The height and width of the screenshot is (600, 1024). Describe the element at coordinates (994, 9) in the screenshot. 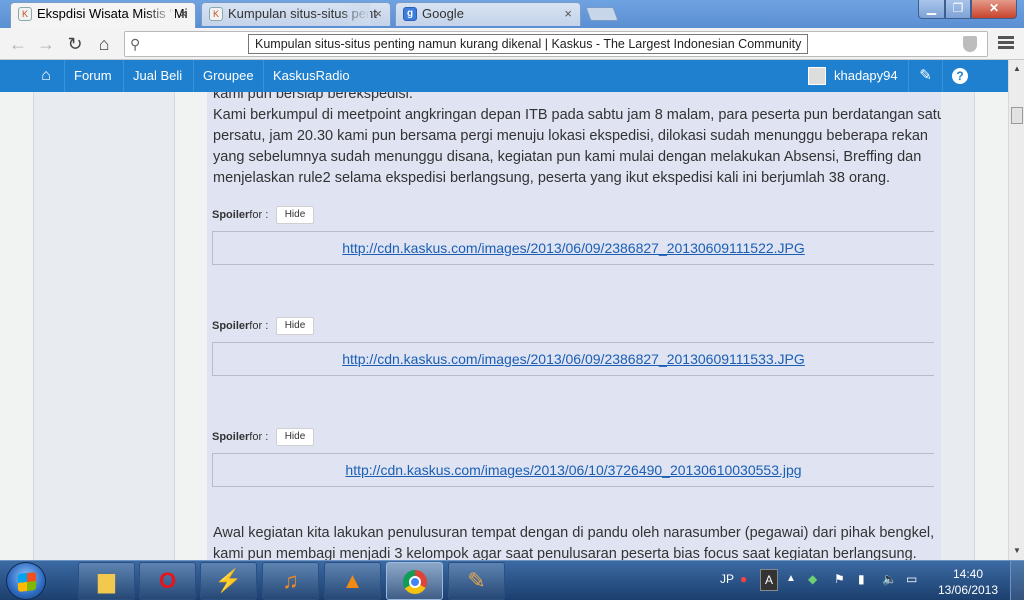

I see `close-window-button: ✕` at that location.